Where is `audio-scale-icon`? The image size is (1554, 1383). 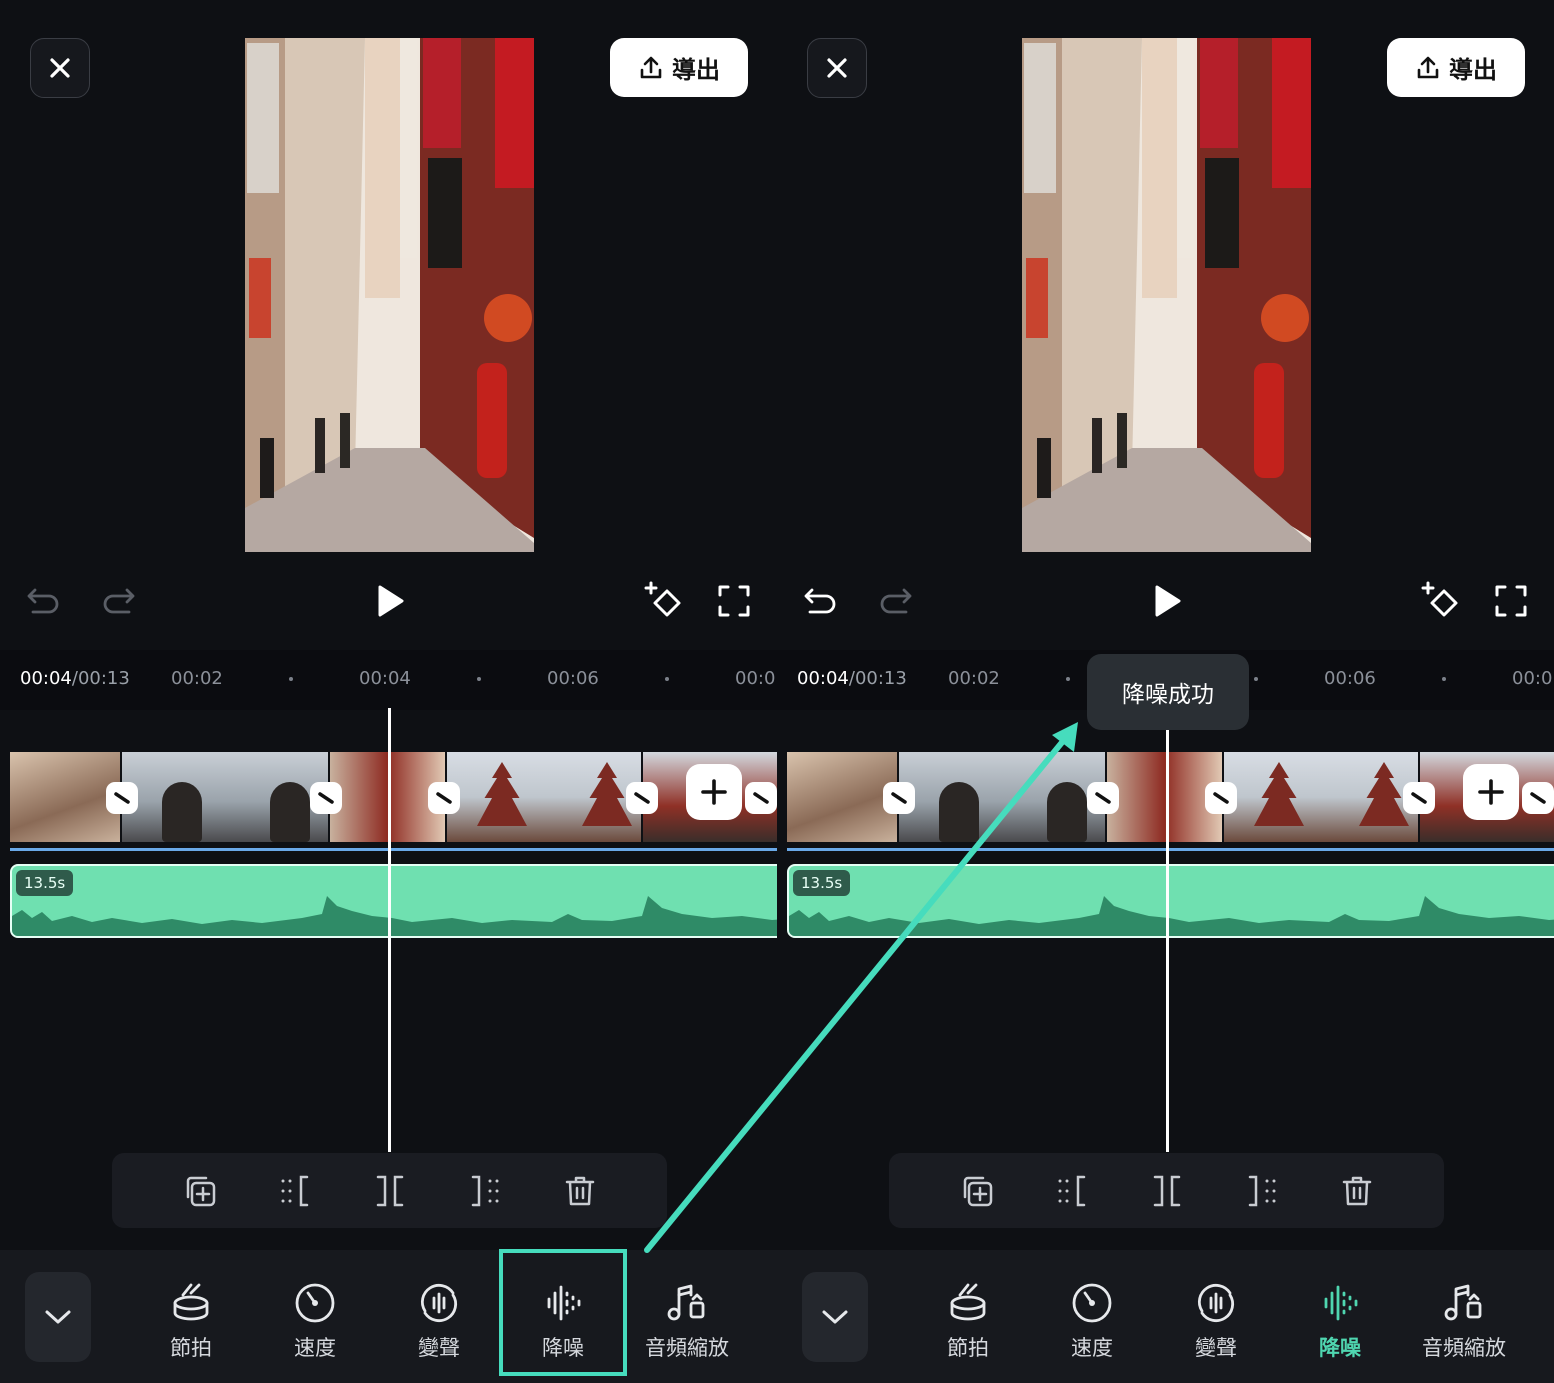
audio-scale-icon is located at coordinates (1464, 1303).